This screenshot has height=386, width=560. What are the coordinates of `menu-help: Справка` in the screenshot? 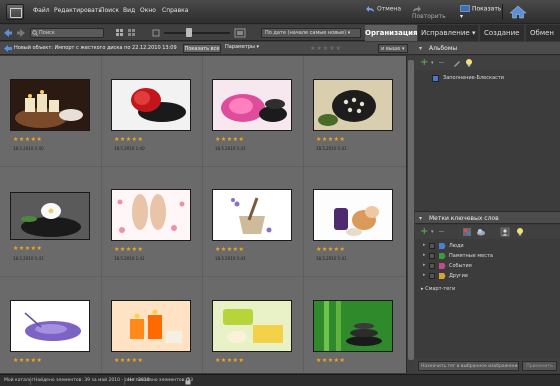 It's located at (175, 10).